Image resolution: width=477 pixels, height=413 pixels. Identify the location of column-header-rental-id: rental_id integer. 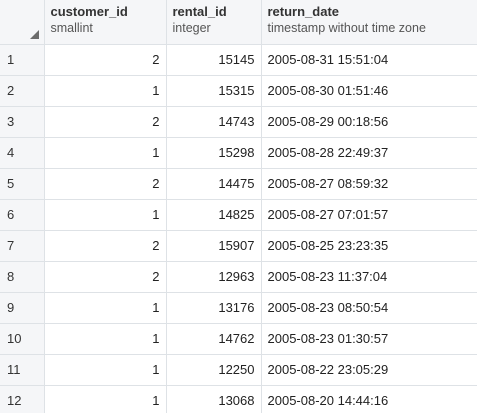
(214, 22).